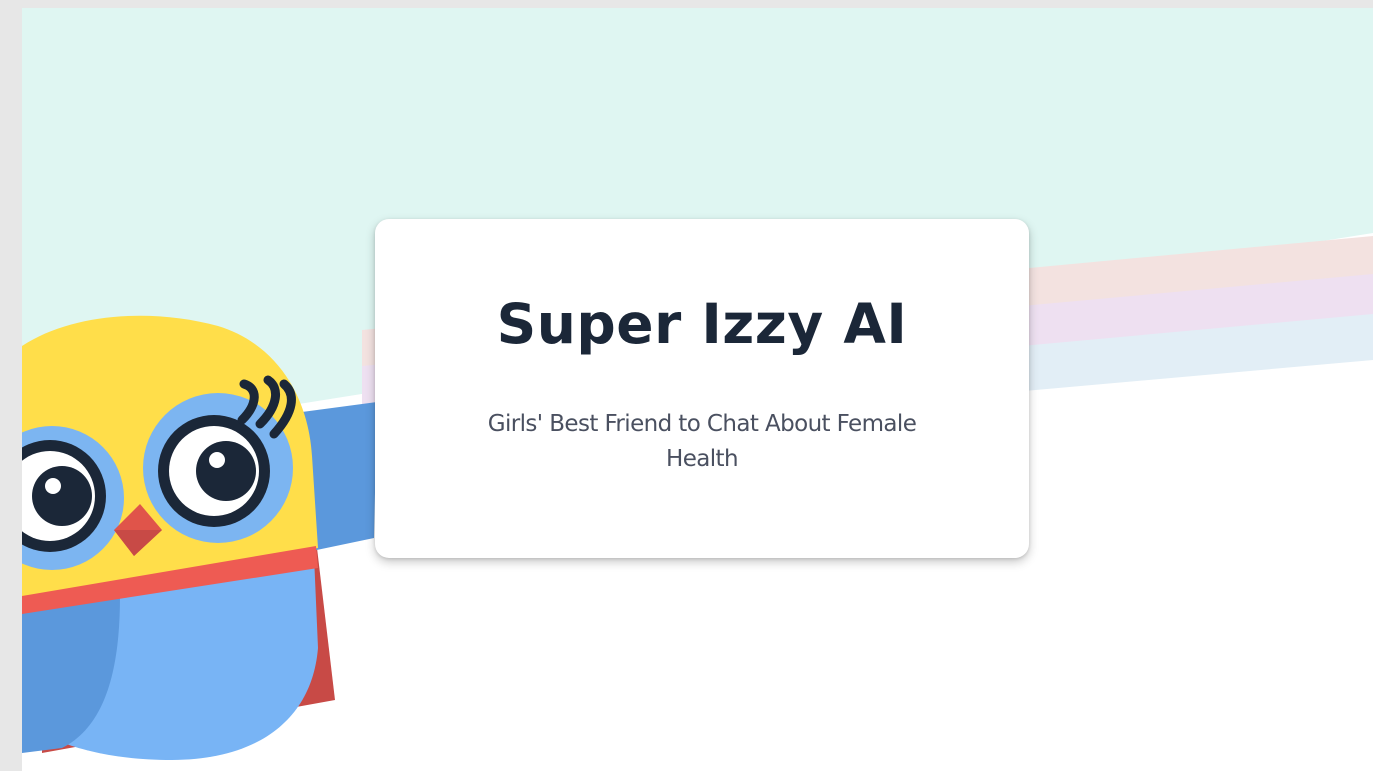  I want to click on owl-eye-left-highlight, so click(53, 486).